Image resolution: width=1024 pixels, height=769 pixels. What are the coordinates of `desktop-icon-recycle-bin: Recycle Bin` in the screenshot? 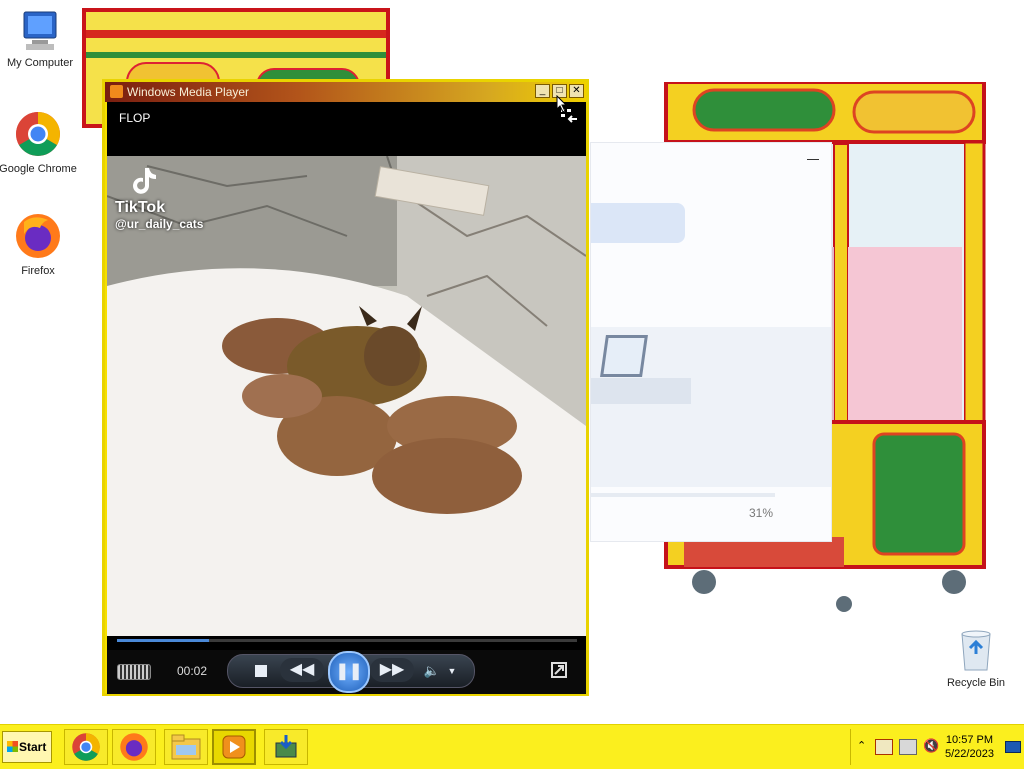 It's located at (976, 656).